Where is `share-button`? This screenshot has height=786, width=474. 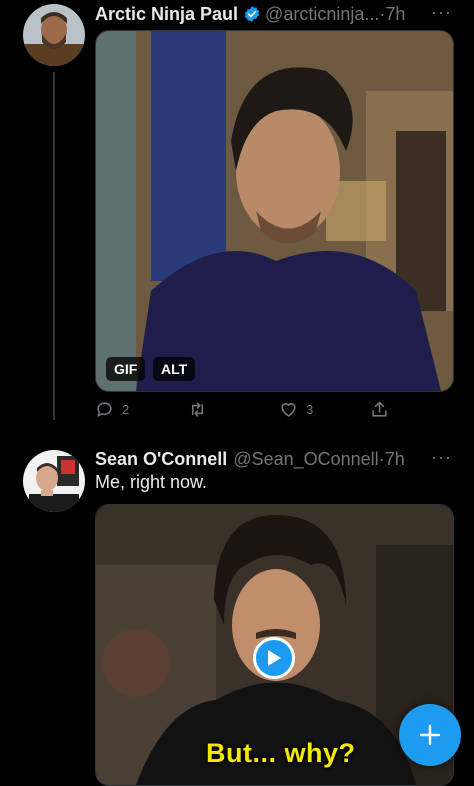
share-button is located at coordinates (379, 409).